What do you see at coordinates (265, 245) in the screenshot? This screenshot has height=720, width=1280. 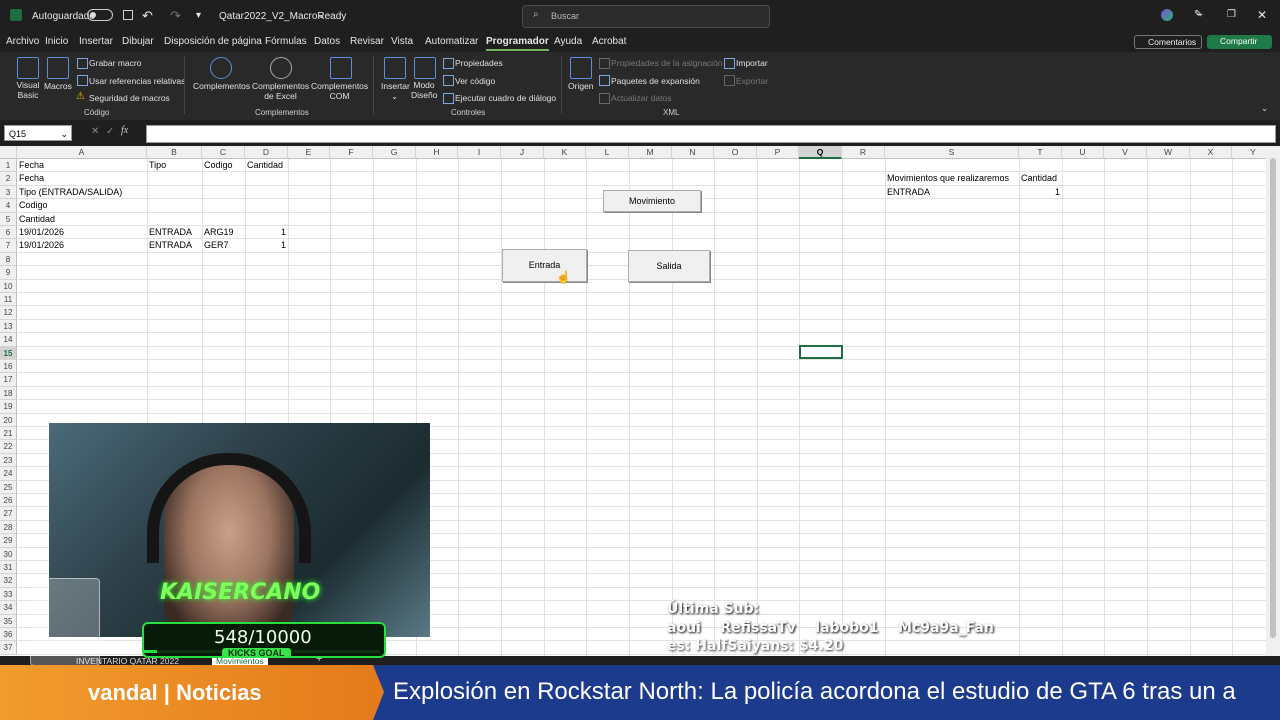 I see `cell-d7: 1` at bounding box center [265, 245].